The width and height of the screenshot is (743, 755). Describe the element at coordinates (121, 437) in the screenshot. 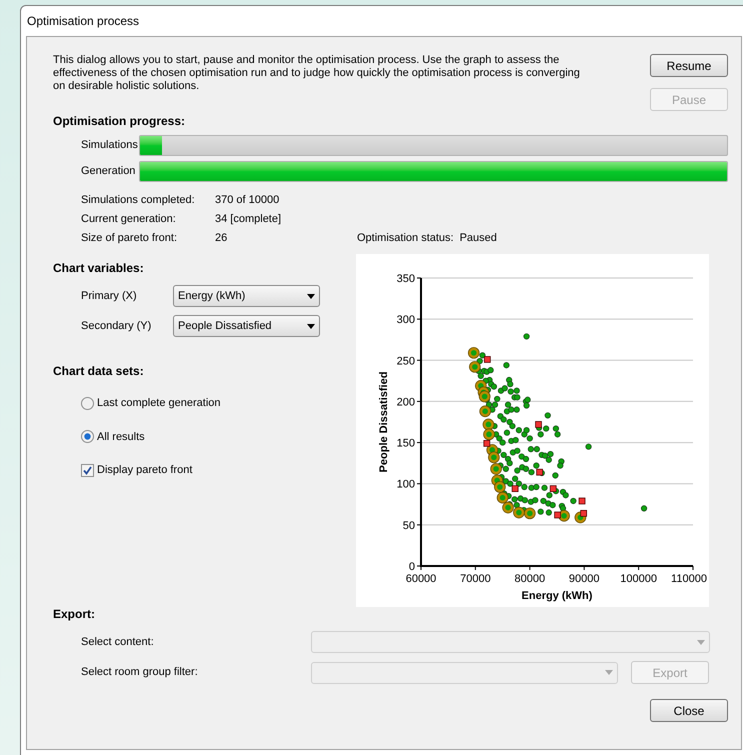

I see `option-label: All results` at that location.